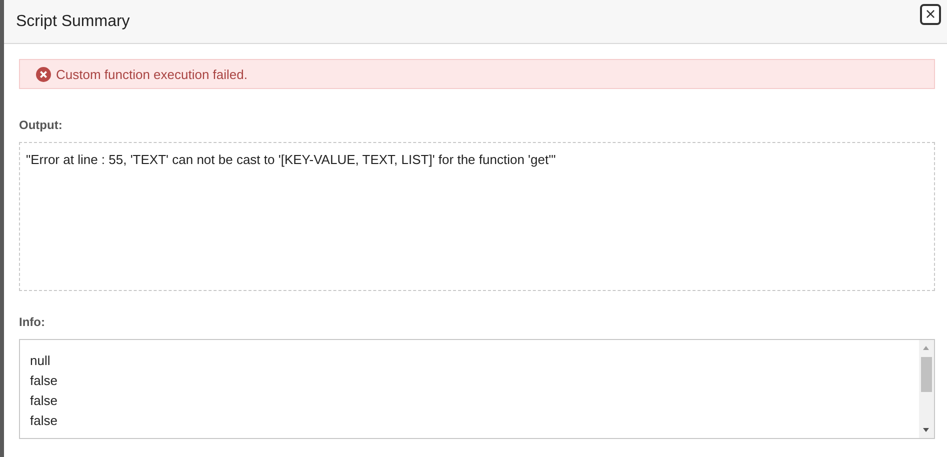 The width and height of the screenshot is (947, 457). What do you see at coordinates (43, 74) in the screenshot?
I see `error-icon` at bounding box center [43, 74].